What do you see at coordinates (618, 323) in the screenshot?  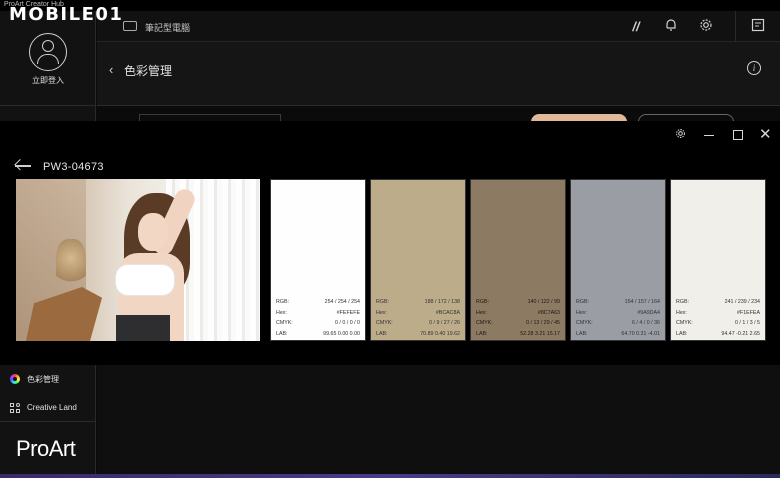 I see `swatch-cmyk-row: CMYK: 6 / 4 / 0 / 36` at bounding box center [618, 323].